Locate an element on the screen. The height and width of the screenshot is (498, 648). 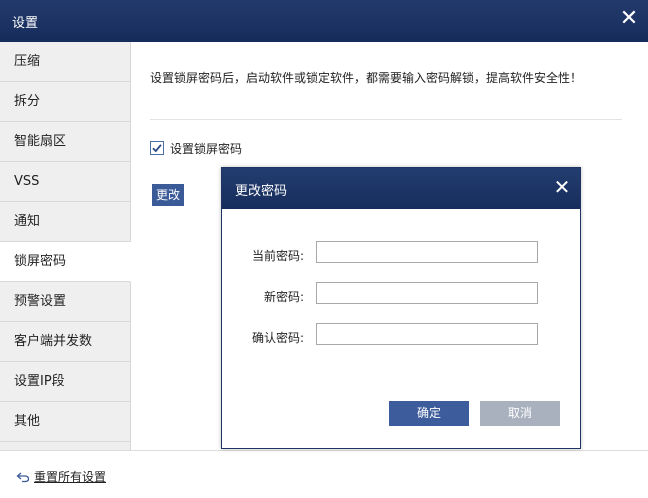
sidebar-item-lock-password: 锁屏密码 is located at coordinates (65, 262).